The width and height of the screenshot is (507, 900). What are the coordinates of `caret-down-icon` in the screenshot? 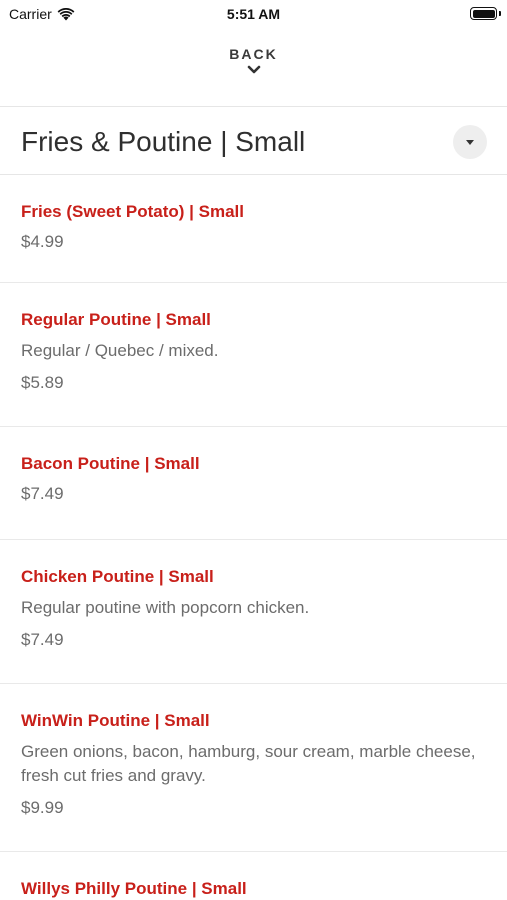 It's located at (470, 142).